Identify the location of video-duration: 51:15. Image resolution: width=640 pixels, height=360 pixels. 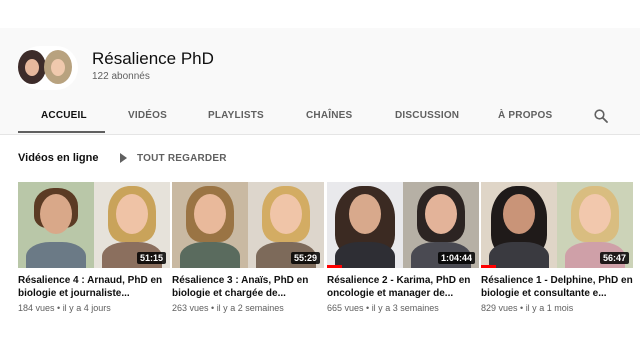
(151, 258).